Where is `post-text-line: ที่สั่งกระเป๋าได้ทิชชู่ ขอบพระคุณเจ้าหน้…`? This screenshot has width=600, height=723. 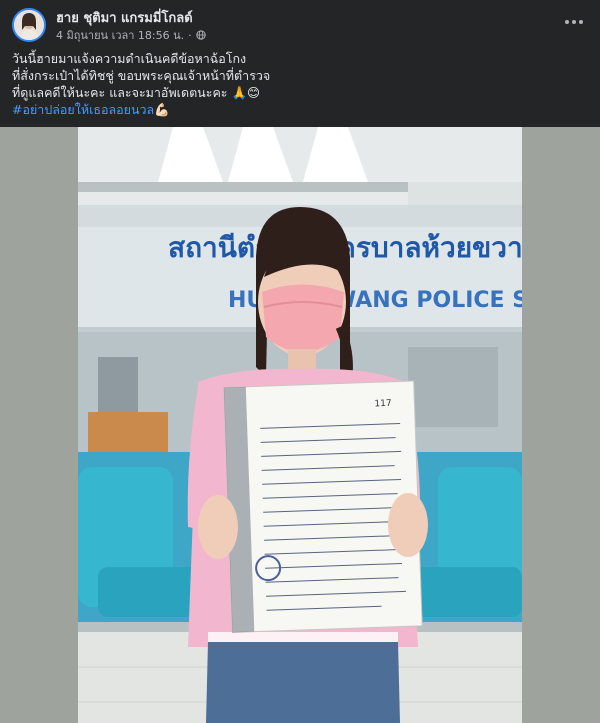 post-text-line: ที่สั่งกระเป๋าได้ทิชชู่ ขอบพระคุณเจ้าหน้… is located at coordinates (141, 75).